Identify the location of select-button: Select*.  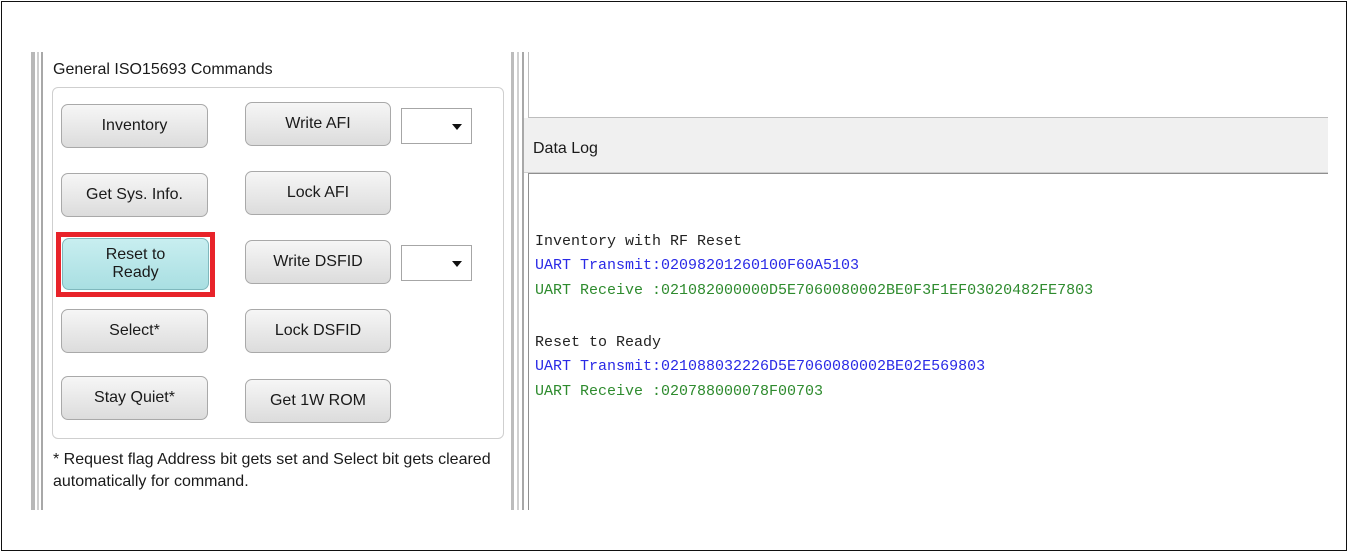
(134, 331).